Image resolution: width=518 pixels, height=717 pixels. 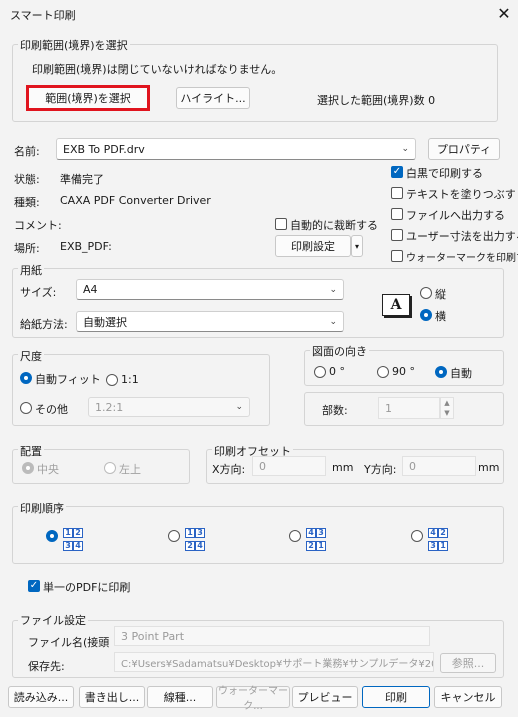 What do you see at coordinates (38, 225) in the screenshot?
I see `comment-label: コメント:` at bounding box center [38, 225].